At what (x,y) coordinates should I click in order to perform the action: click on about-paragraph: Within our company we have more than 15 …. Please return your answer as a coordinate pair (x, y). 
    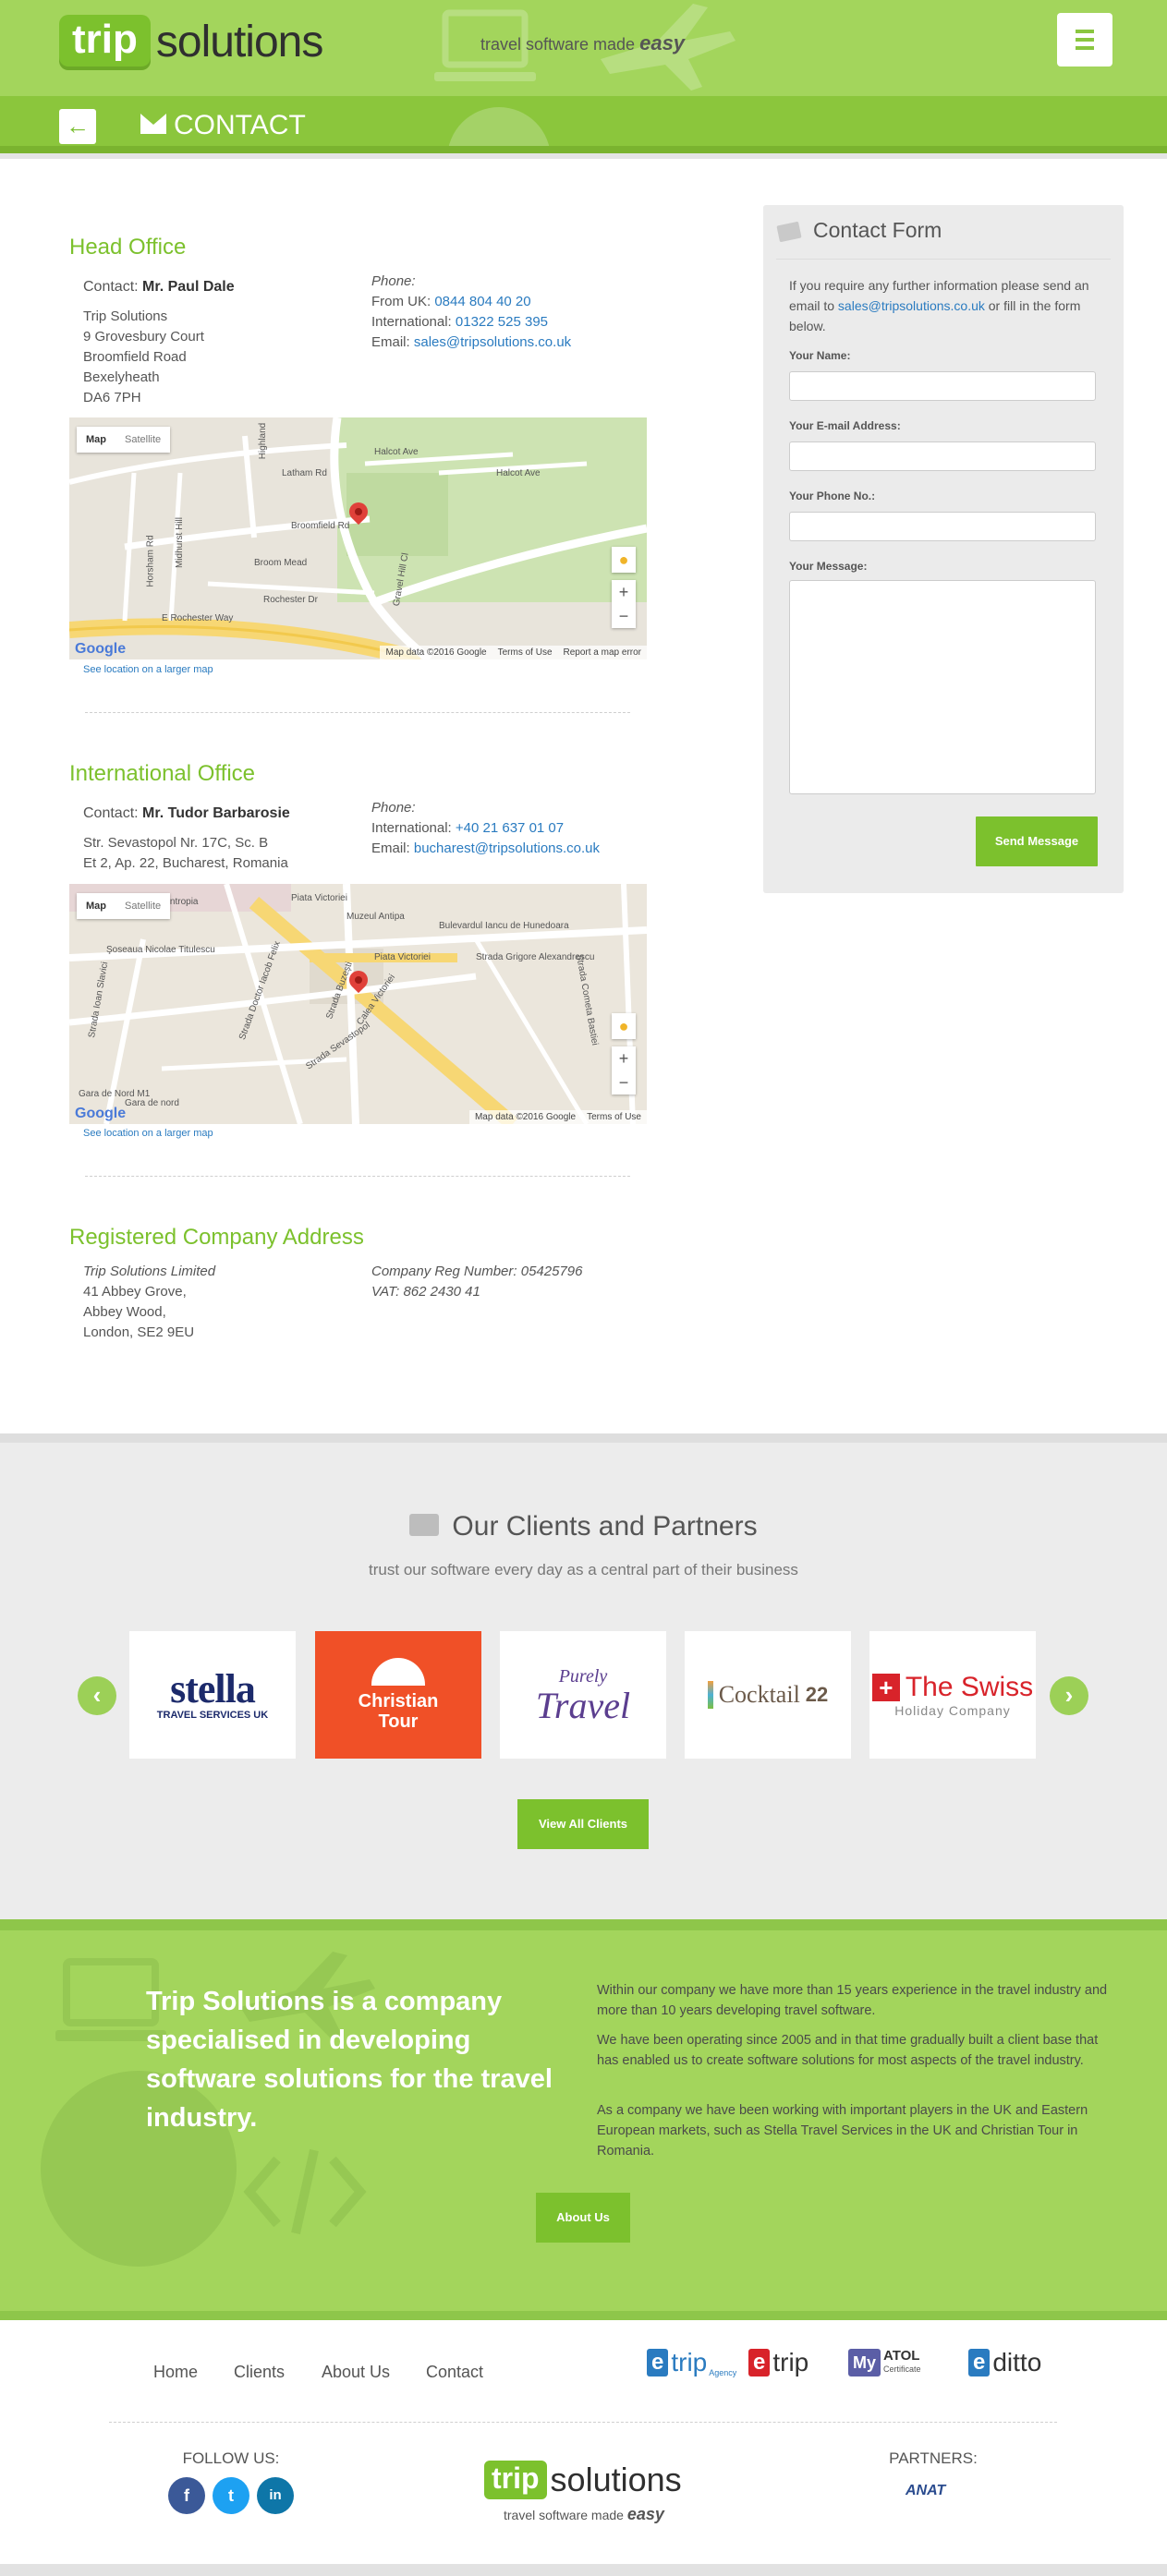
    Looking at the image, I should click on (852, 2000).